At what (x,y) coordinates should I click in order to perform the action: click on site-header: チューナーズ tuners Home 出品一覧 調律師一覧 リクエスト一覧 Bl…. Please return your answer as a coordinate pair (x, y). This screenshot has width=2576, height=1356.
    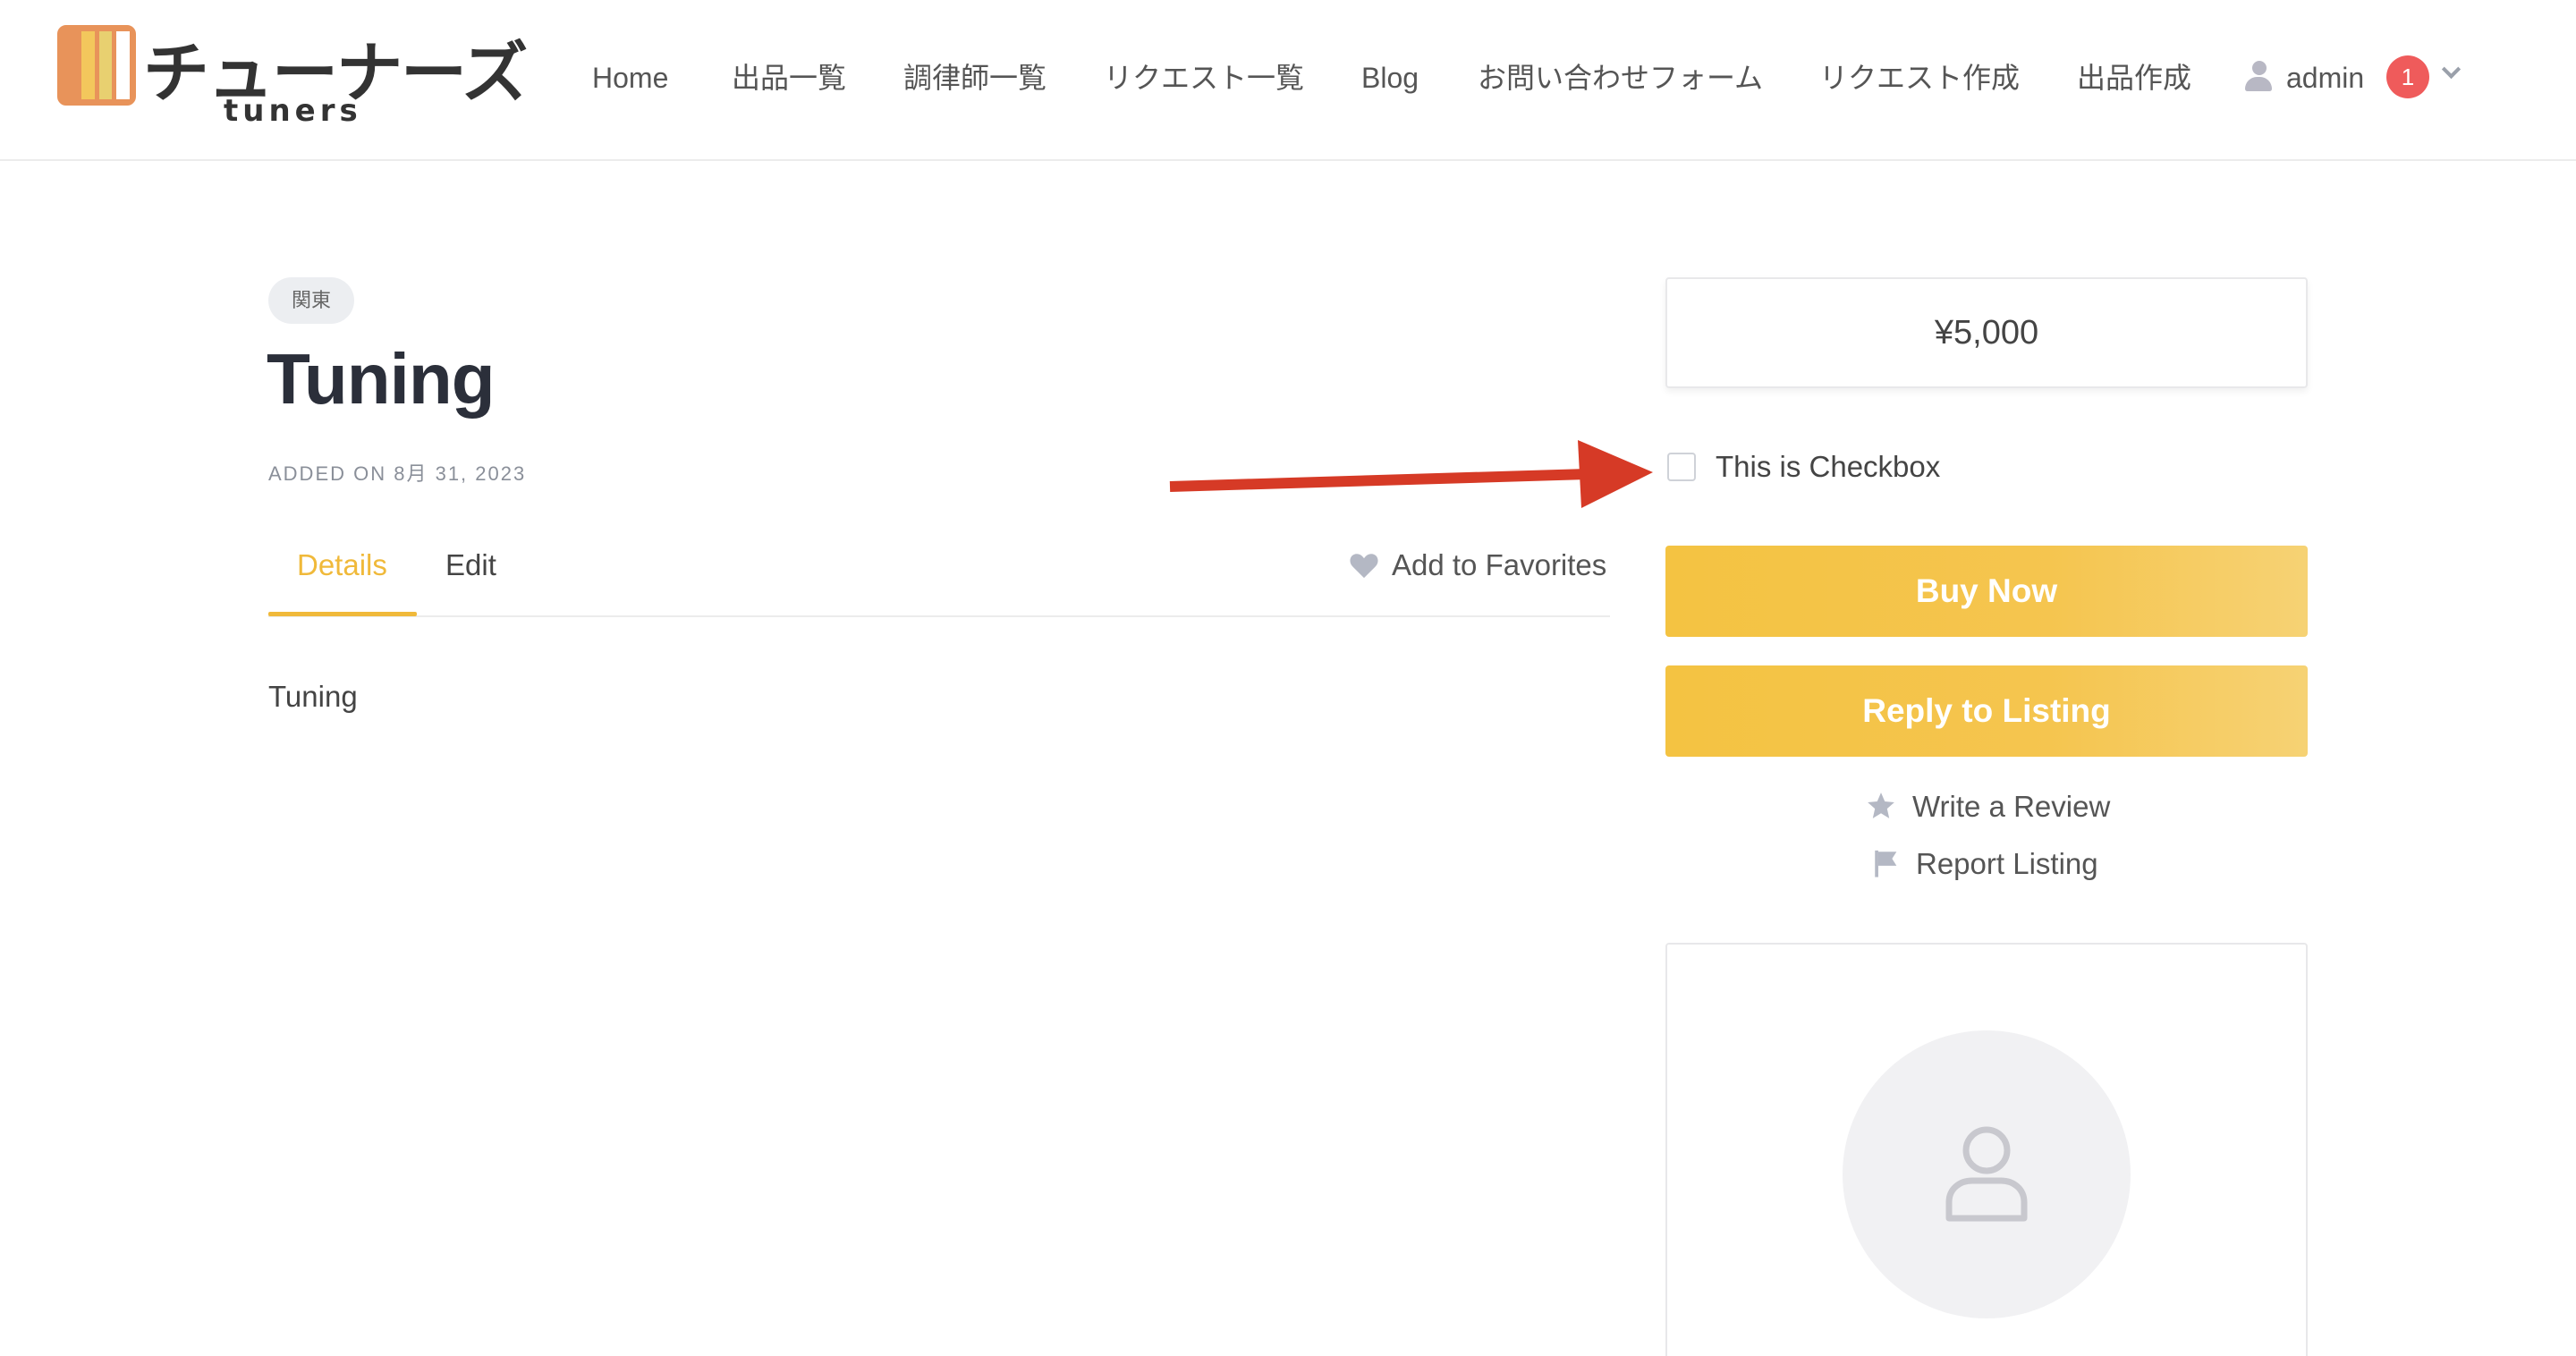
    Looking at the image, I should click on (1288, 80).